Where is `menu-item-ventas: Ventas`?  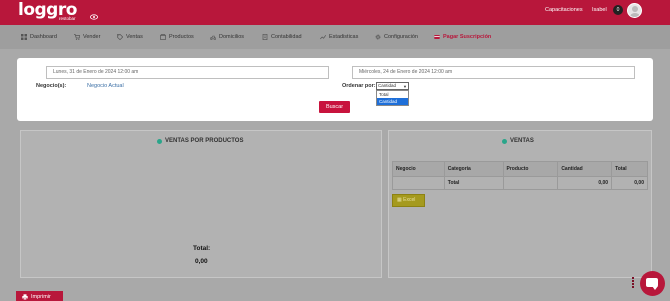 menu-item-ventas: Ventas is located at coordinates (130, 37).